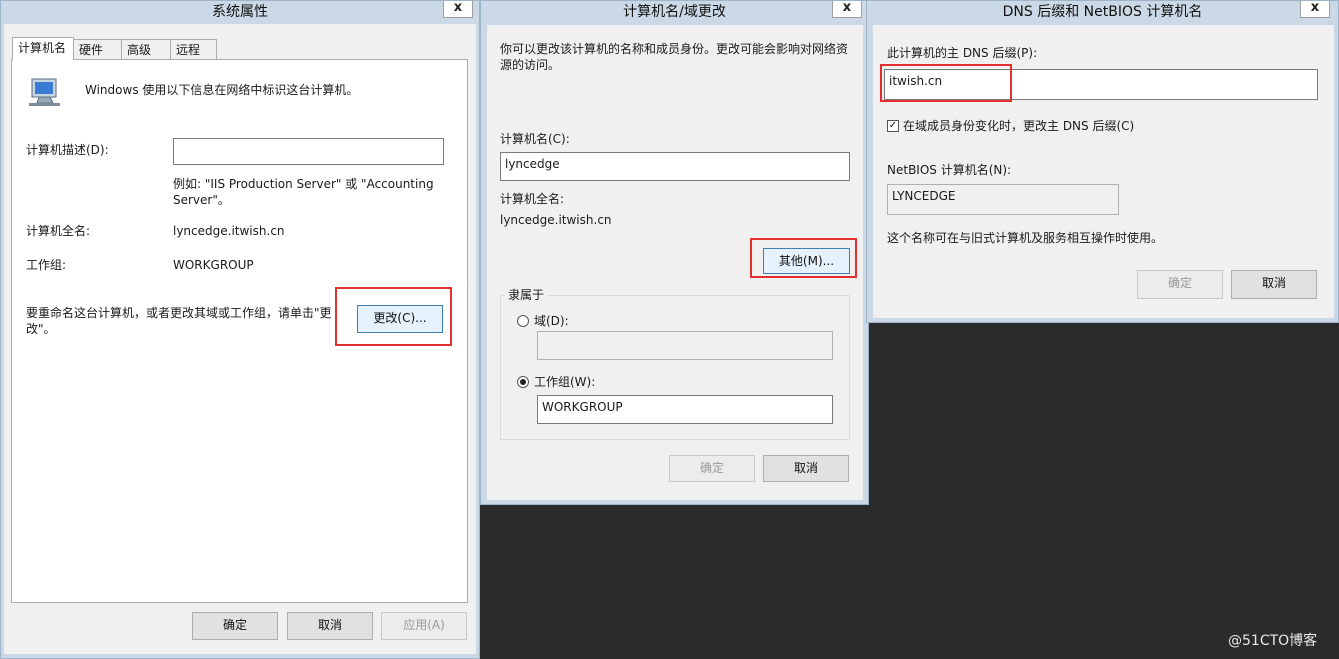 The height and width of the screenshot is (659, 1339). Describe the element at coordinates (146, 49) in the screenshot. I see `tab-advanced: 高级` at that location.